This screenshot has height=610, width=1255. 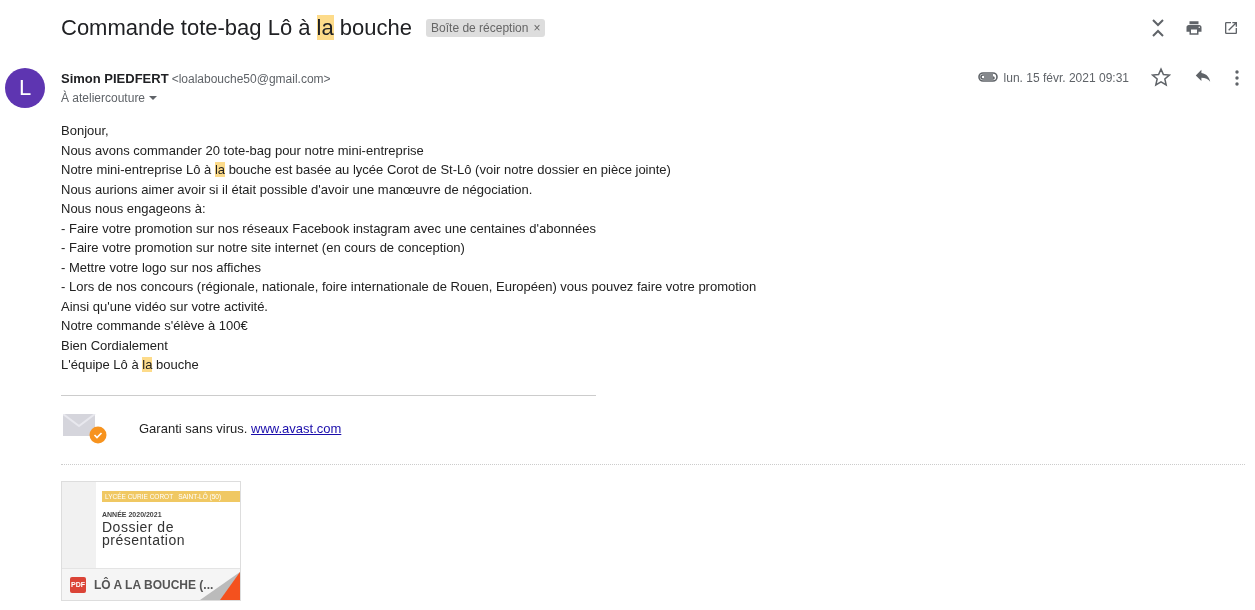 What do you see at coordinates (1066, 78) in the screenshot?
I see `email-date: lun. 15 févr. 2021 09:31` at bounding box center [1066, 78].